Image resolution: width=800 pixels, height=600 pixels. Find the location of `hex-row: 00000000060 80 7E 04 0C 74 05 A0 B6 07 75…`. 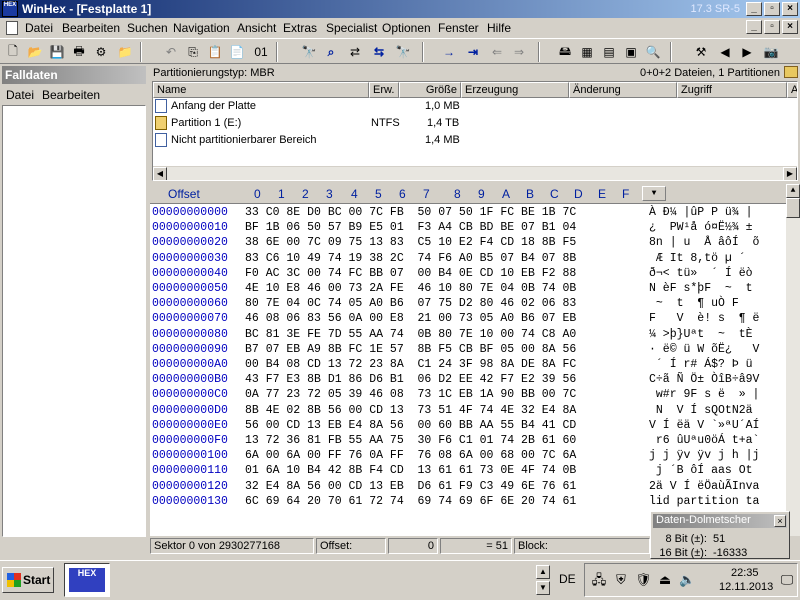

hex-row: 00000000060 80 7E 04 0C 74 05 A0 B6 07 75… is located at coordinates (470, 305).